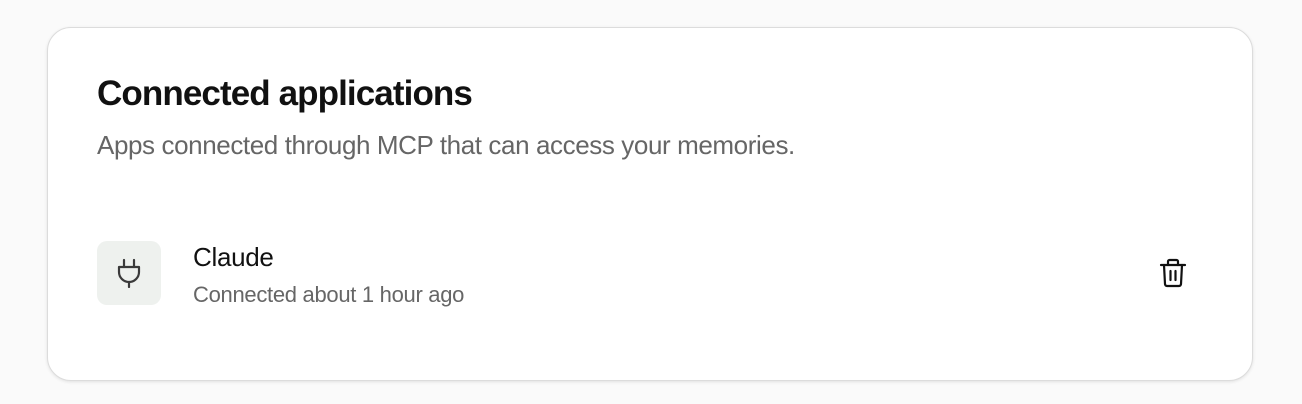 The height and width of the screenshot is (404, 1302). What do you see at coordinates (285, 93) in the screenshot?
I see `section-title: Connected applications` at bounding box center [285, 93].